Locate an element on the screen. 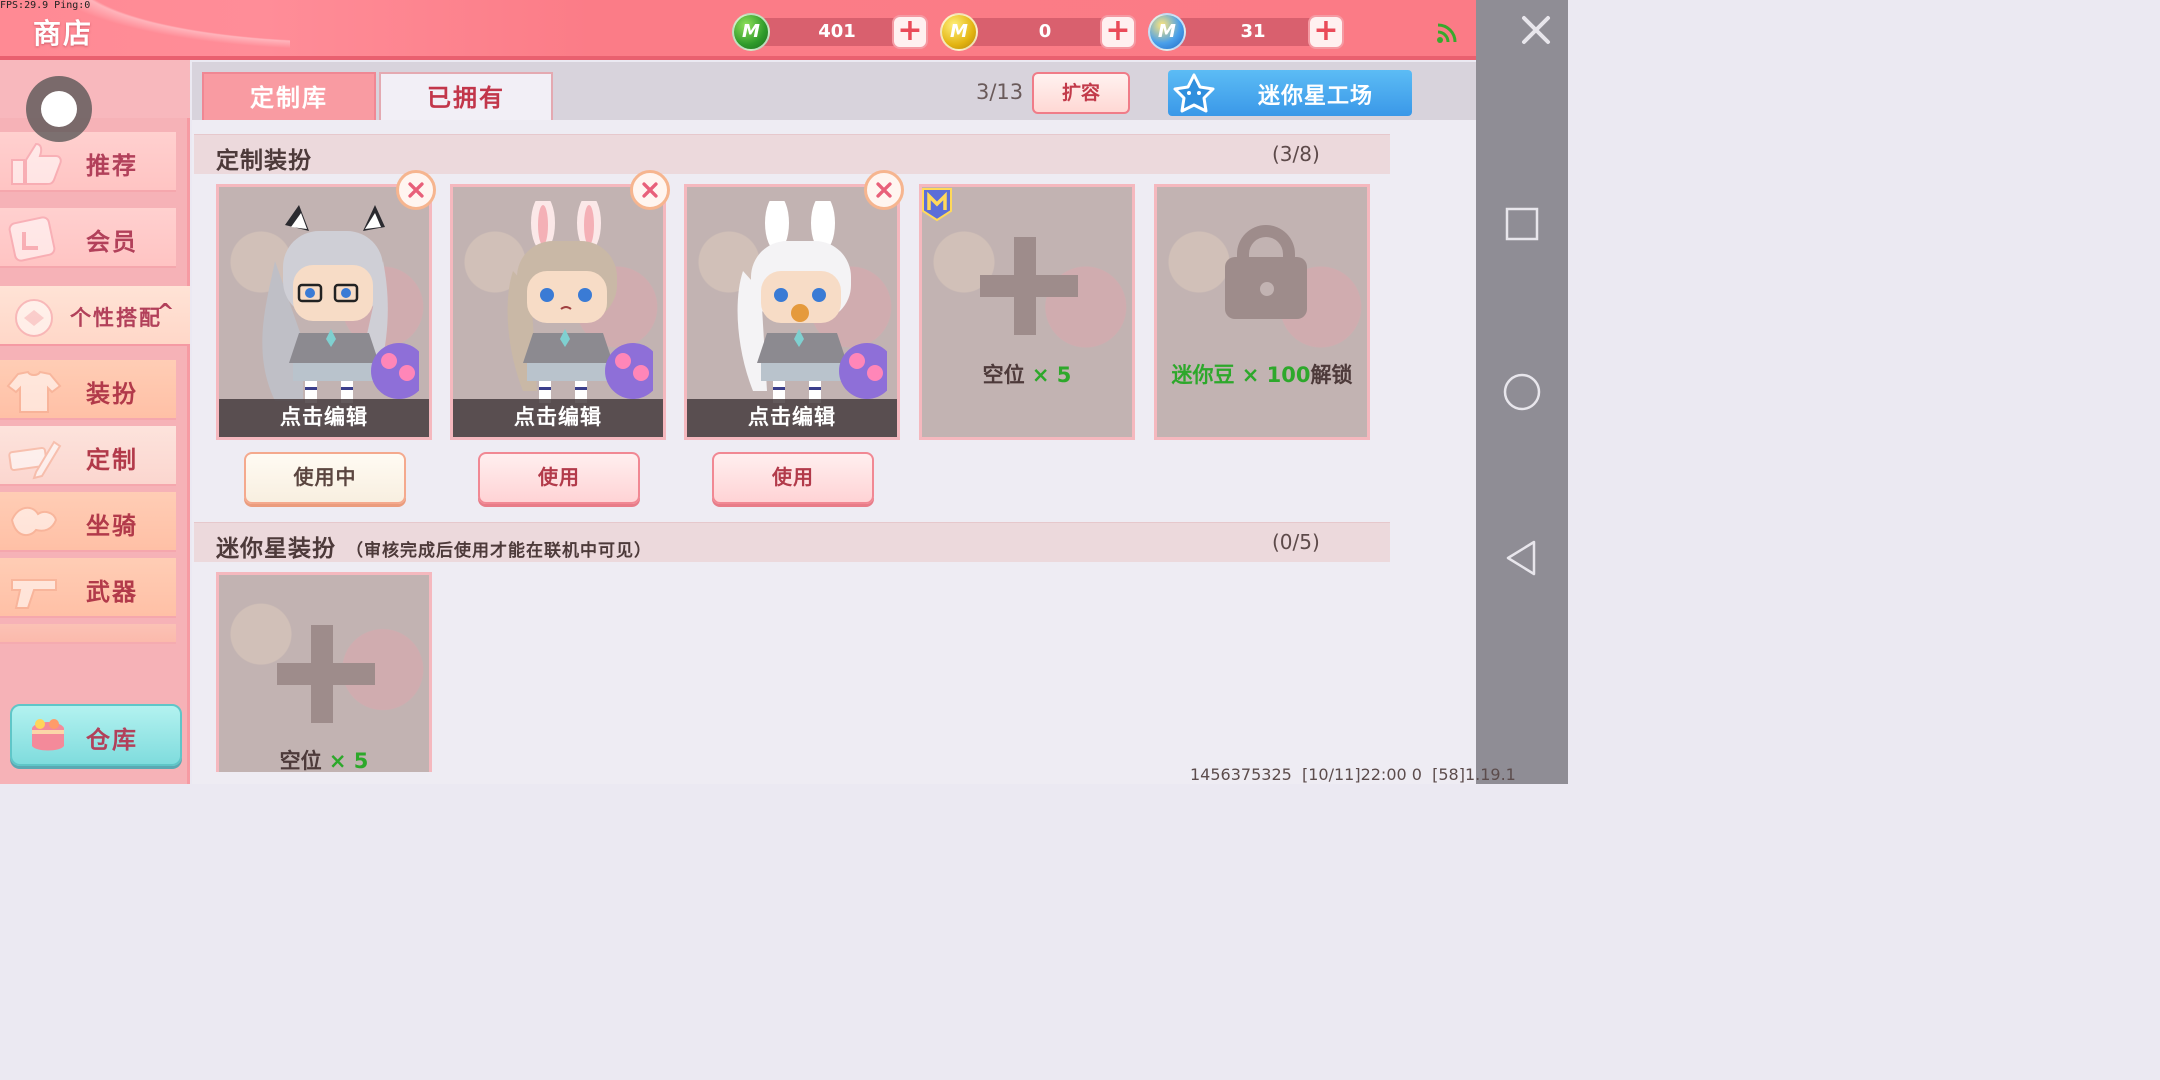 The height and width of the screenshot is (1080, 2160). sidebar-item-label: 装扮 is located at coordinates (112, 394).